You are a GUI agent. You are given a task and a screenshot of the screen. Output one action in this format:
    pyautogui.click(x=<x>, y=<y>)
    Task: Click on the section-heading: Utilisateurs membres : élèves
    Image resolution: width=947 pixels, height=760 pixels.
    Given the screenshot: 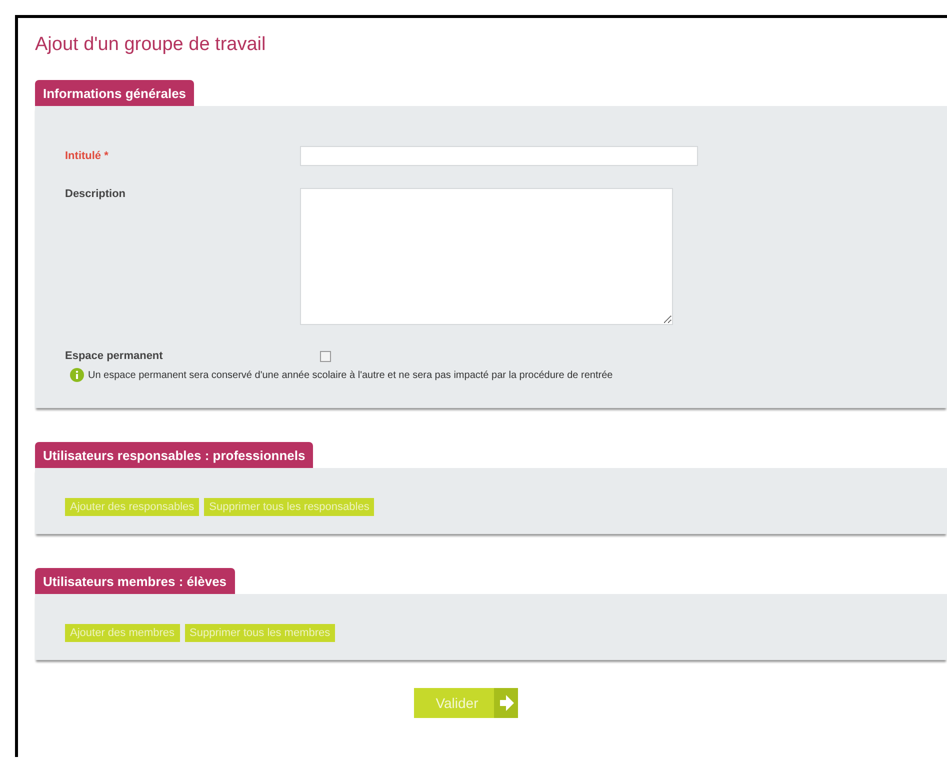 What is the action you would take?
    pyautogui.click(x=135, y=581)
    